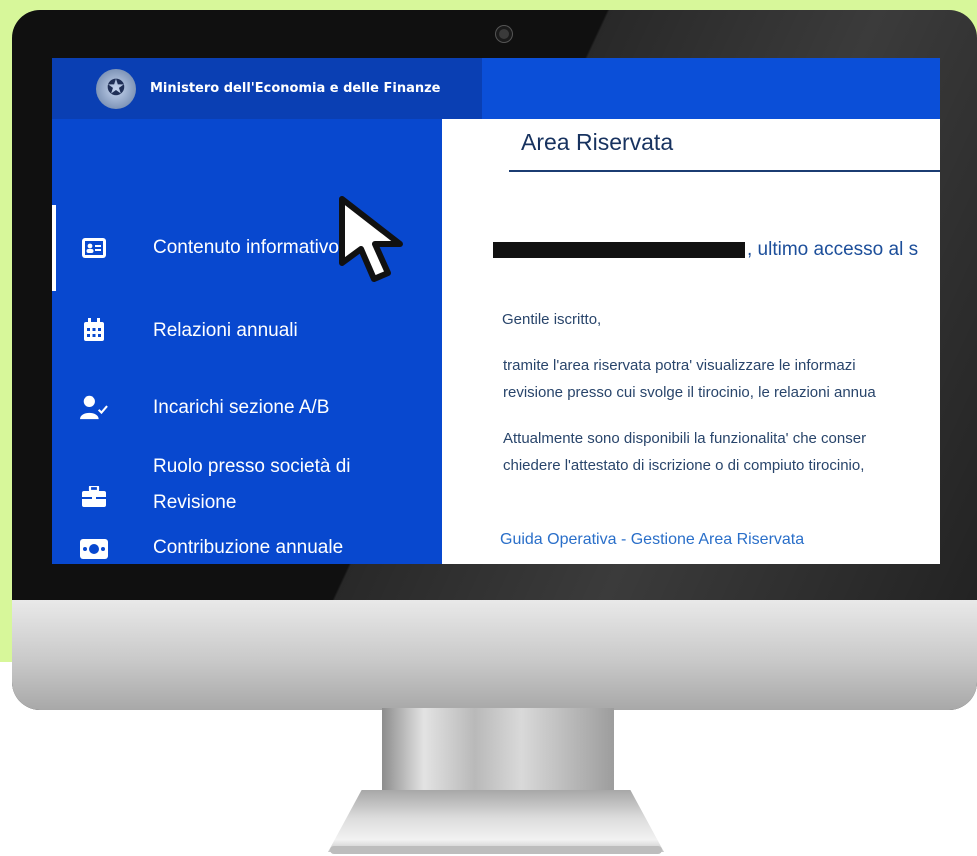  I want to click on sidebar-item-contribuzione: Contribuzione annuale, so click(247, 549).